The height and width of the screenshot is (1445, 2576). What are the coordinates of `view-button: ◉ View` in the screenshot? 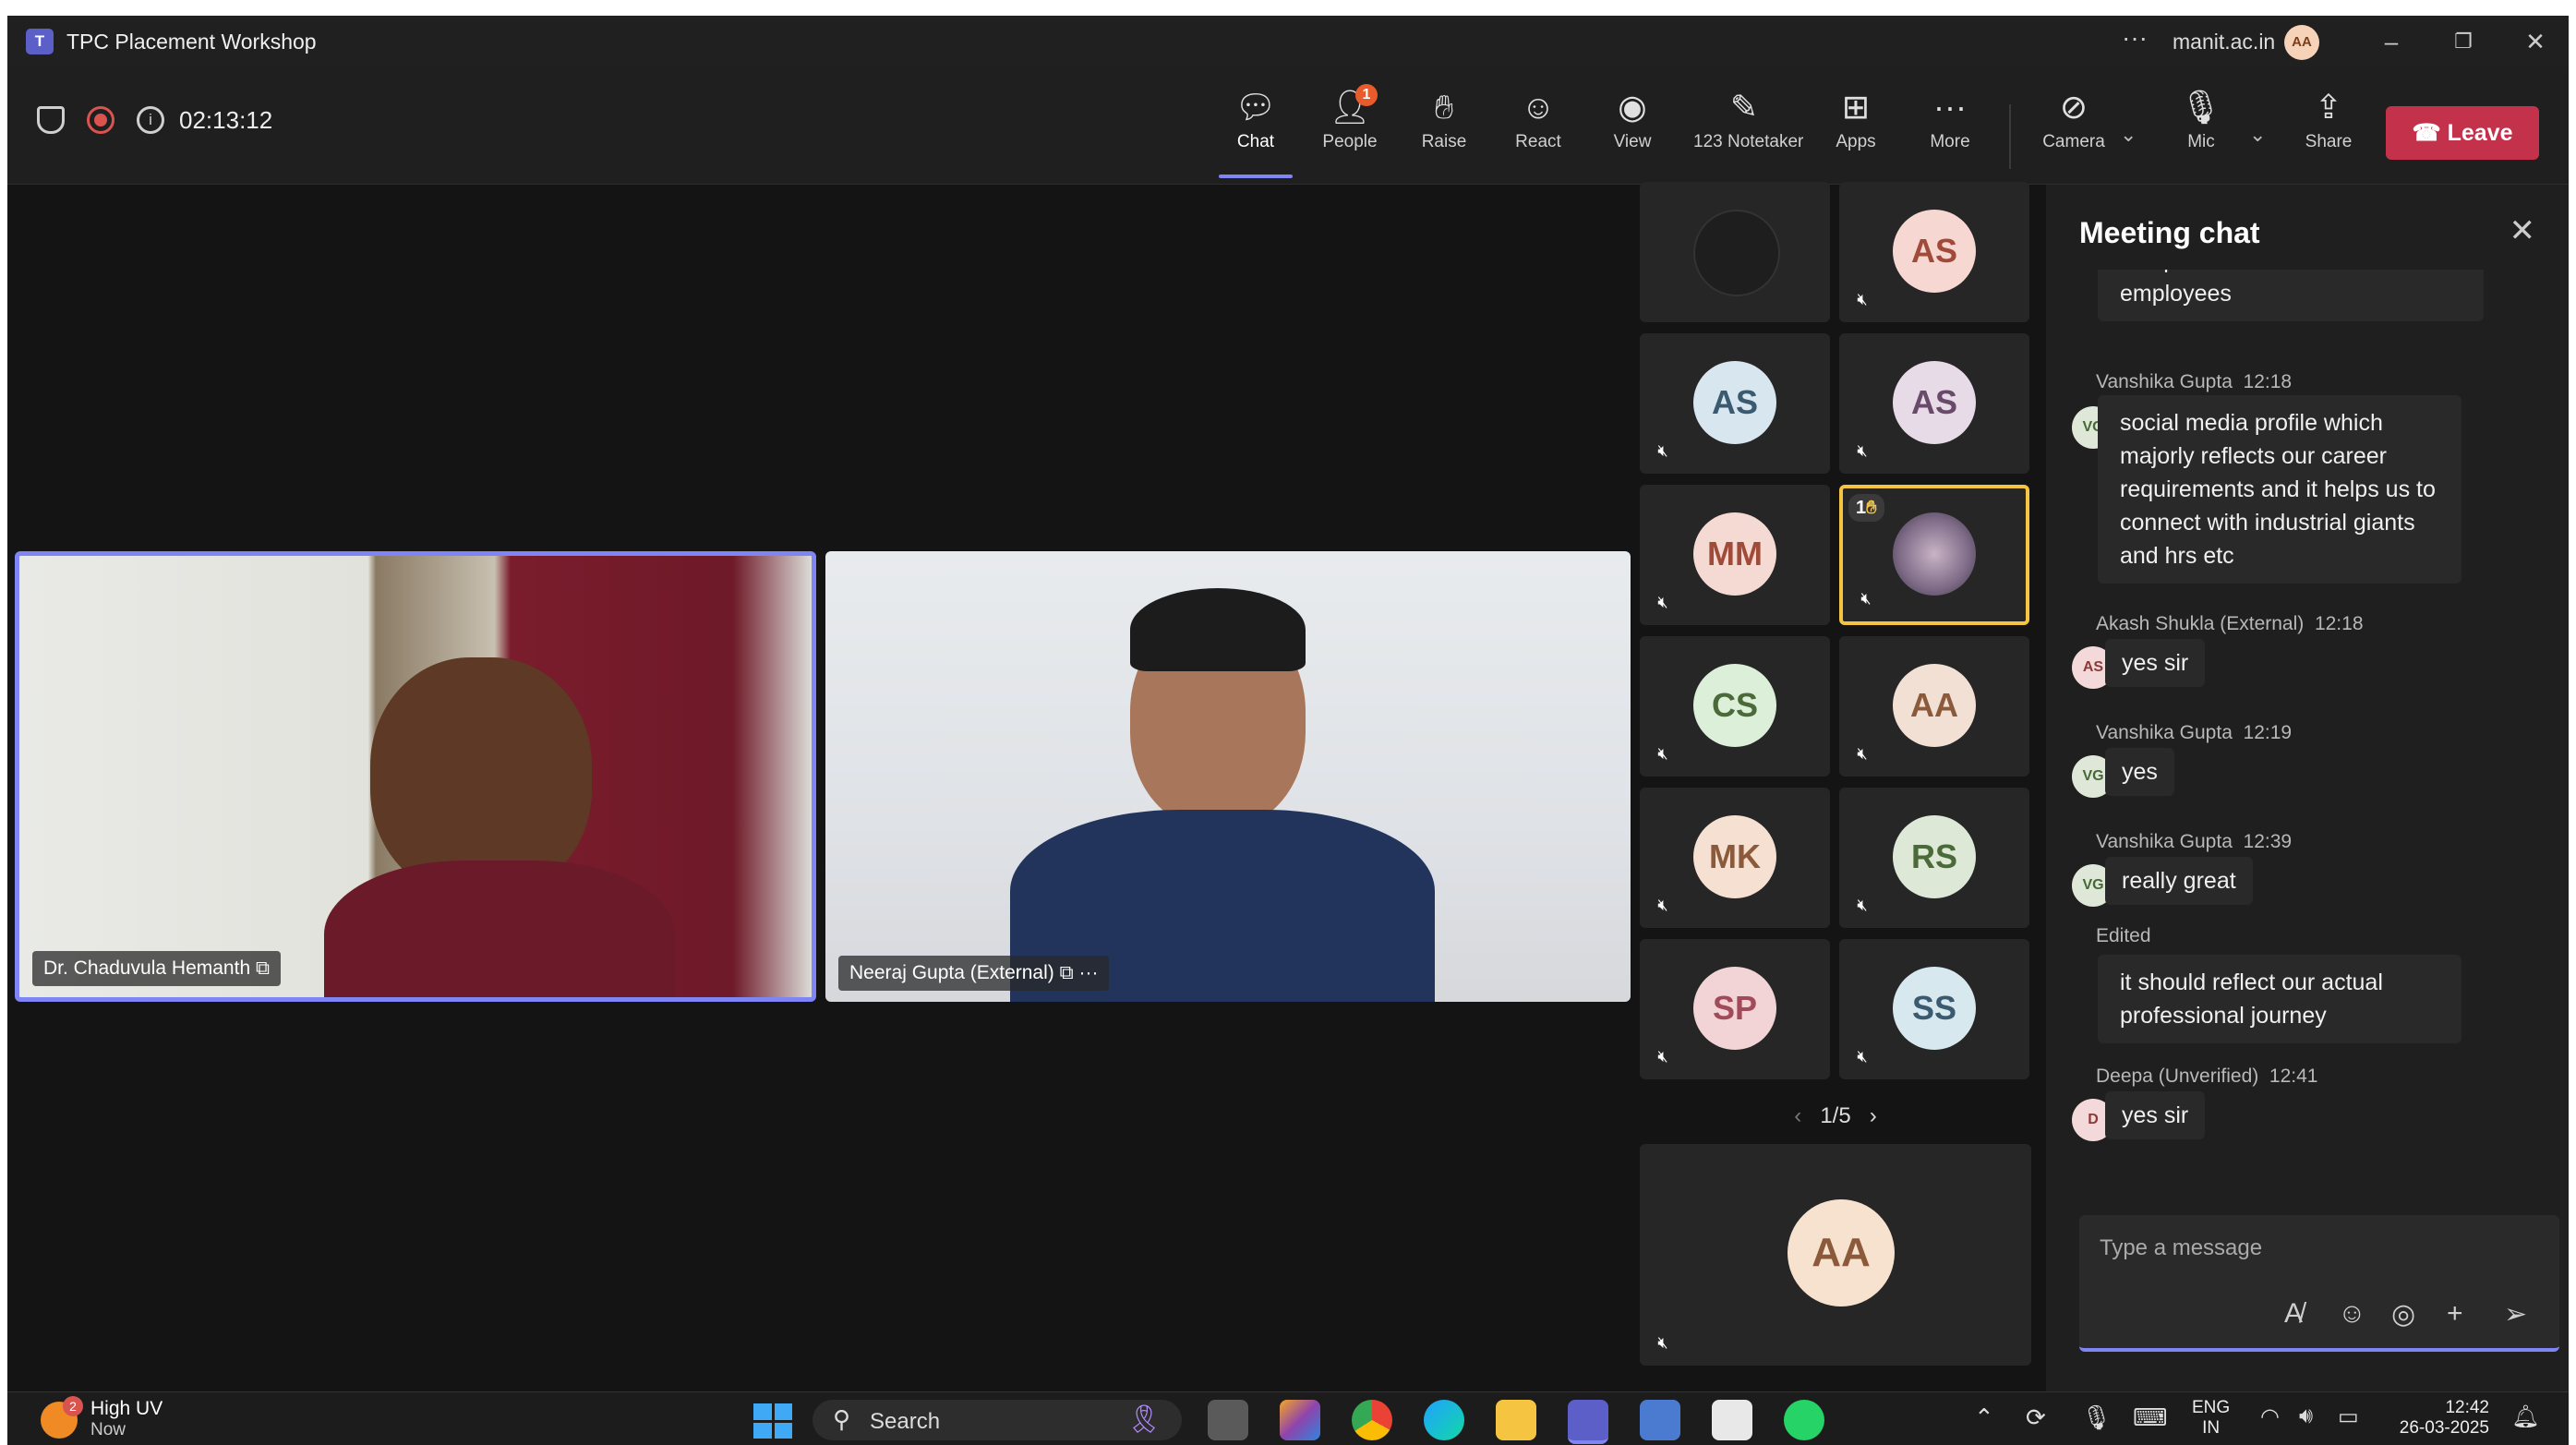 It's located at (1632, 130).